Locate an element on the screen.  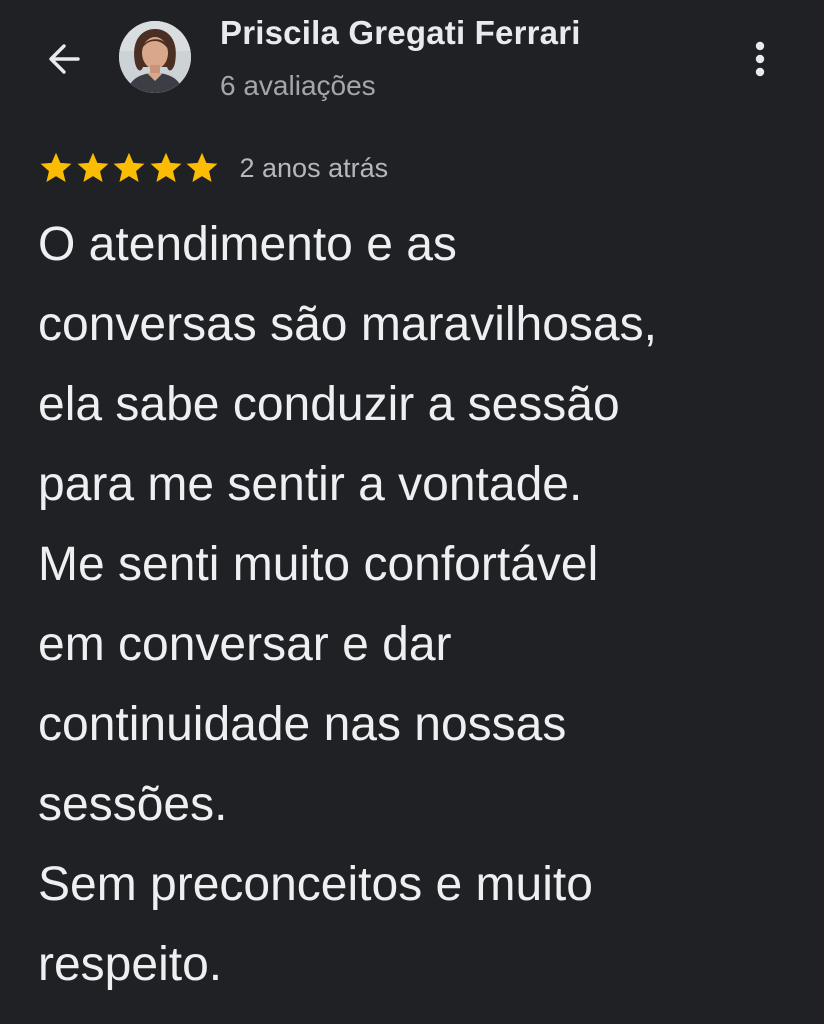
star-rating is located at coordinates (129, 168).